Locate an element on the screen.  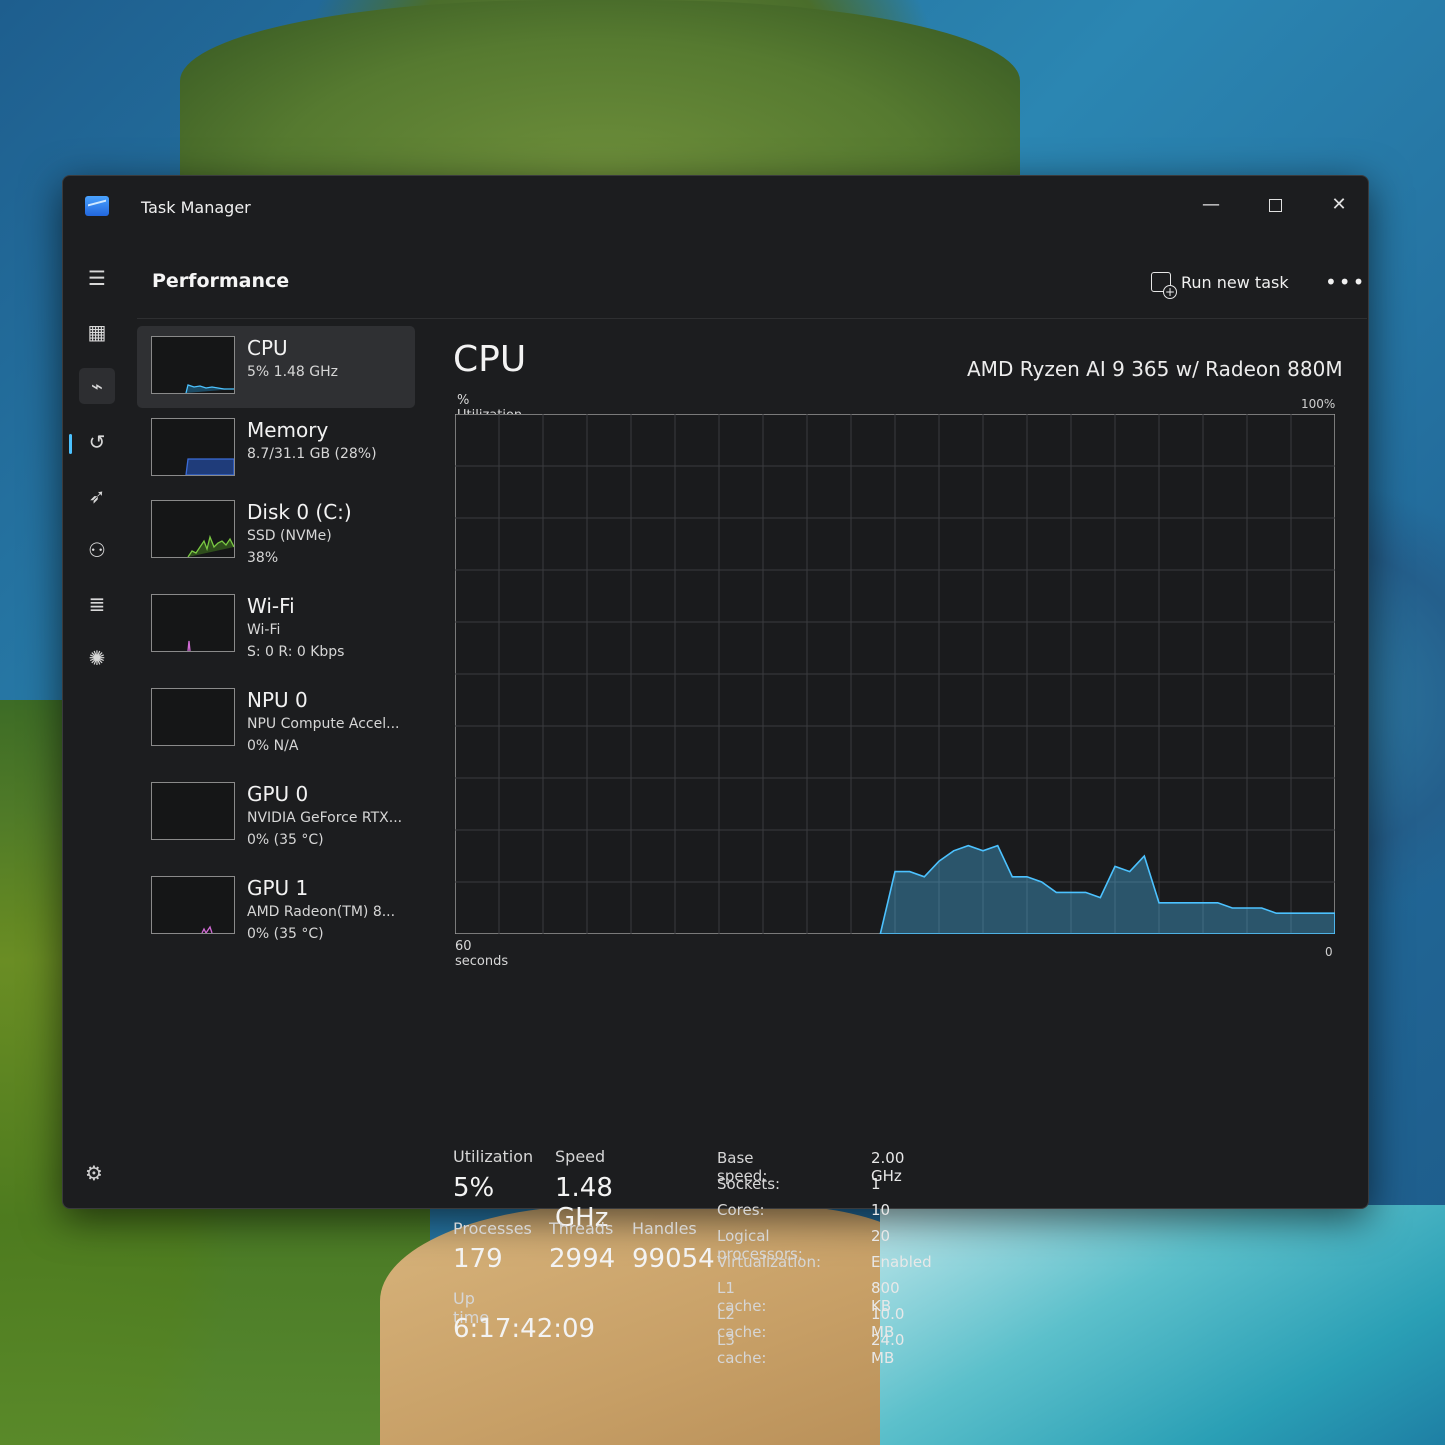
time-range-label: 60 seconds is located at coordinates (482, 954).